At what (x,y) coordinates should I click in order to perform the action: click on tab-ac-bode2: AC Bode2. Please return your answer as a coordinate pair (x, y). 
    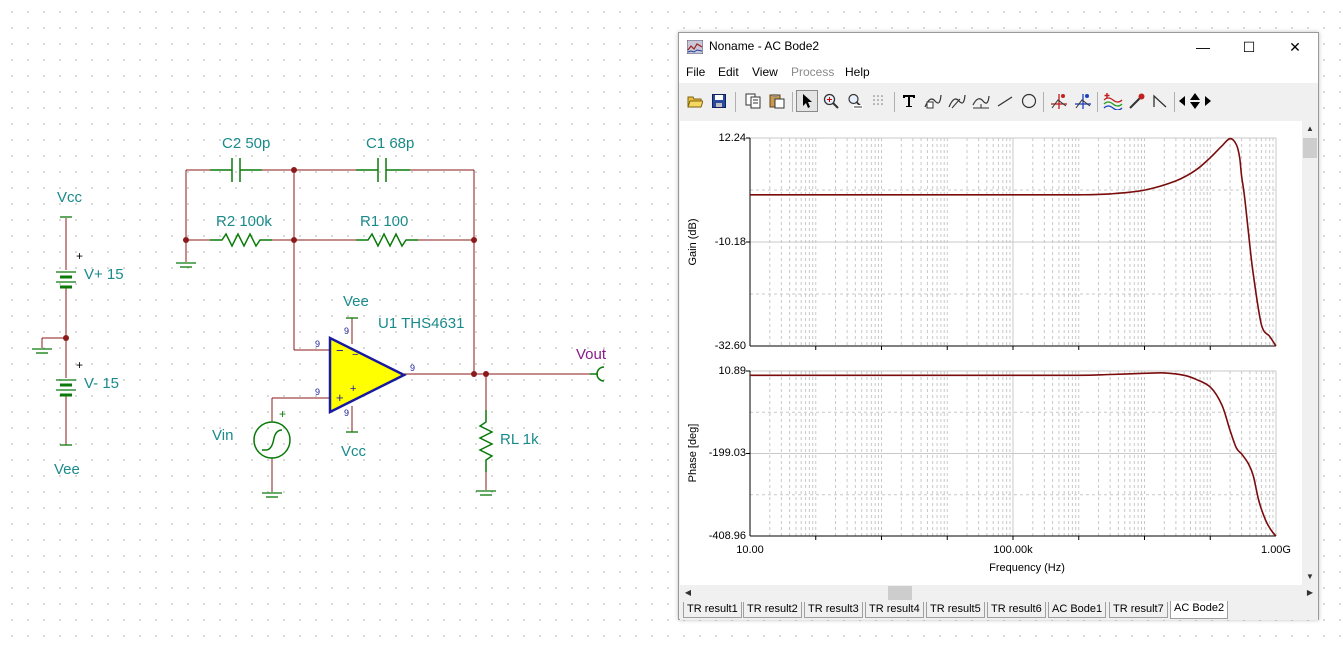
    Looking at the image, I should click on (1199, 610).